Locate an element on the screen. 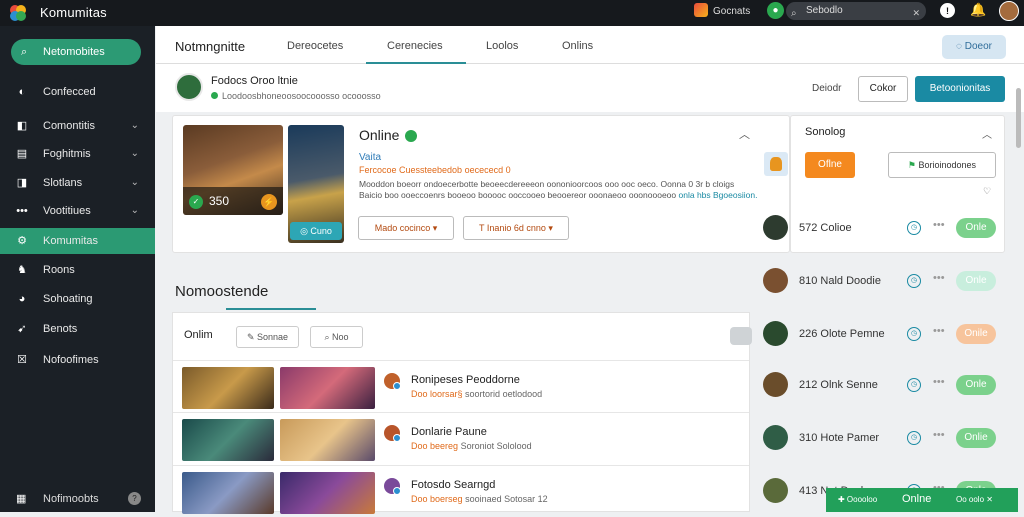 Image resolution: width=1024 pixels, height=517 pixels. sidebar-item-9: ➹ Benots is located at coordinates (77, 329).